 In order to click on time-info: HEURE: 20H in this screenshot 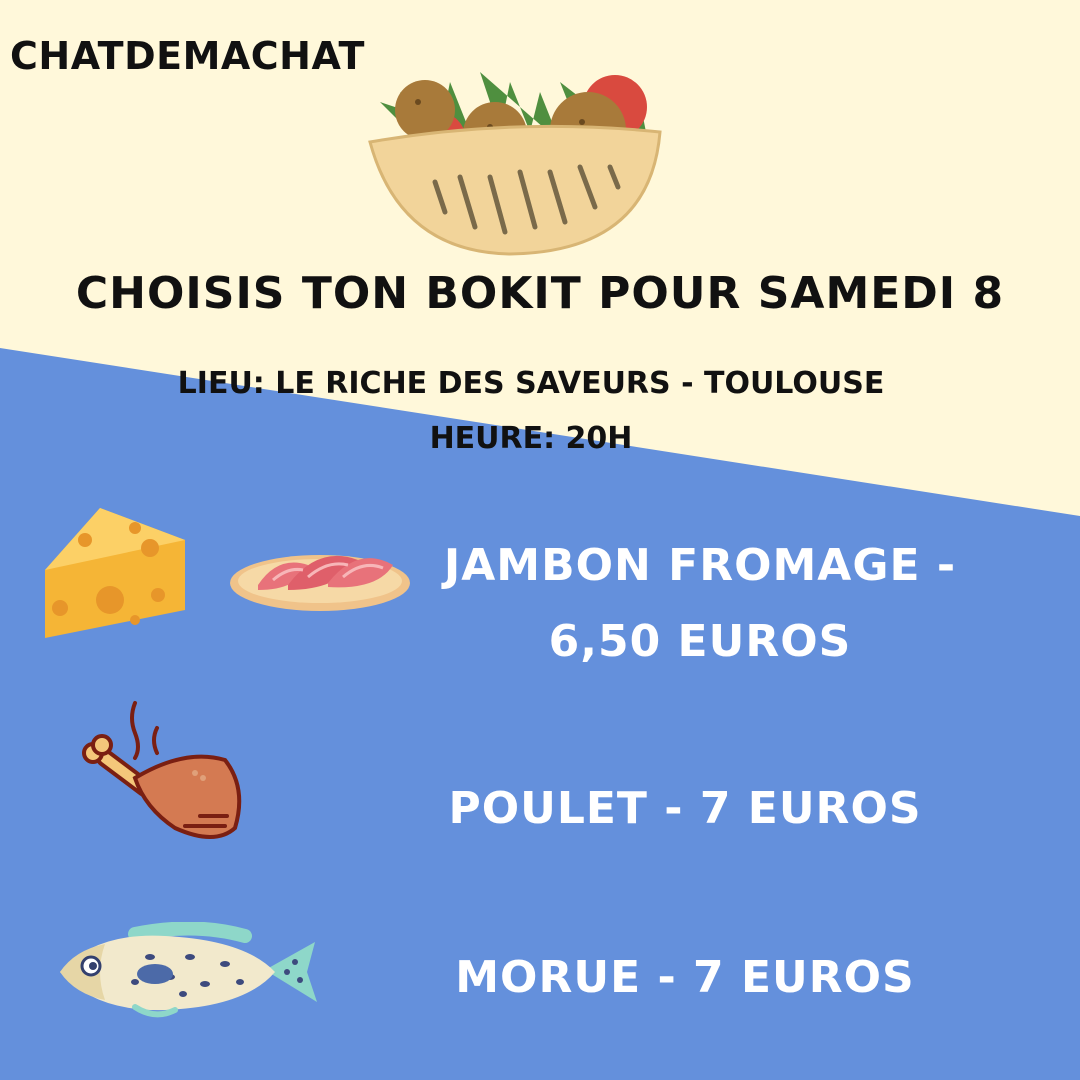, I will do `click(531, 438)`.